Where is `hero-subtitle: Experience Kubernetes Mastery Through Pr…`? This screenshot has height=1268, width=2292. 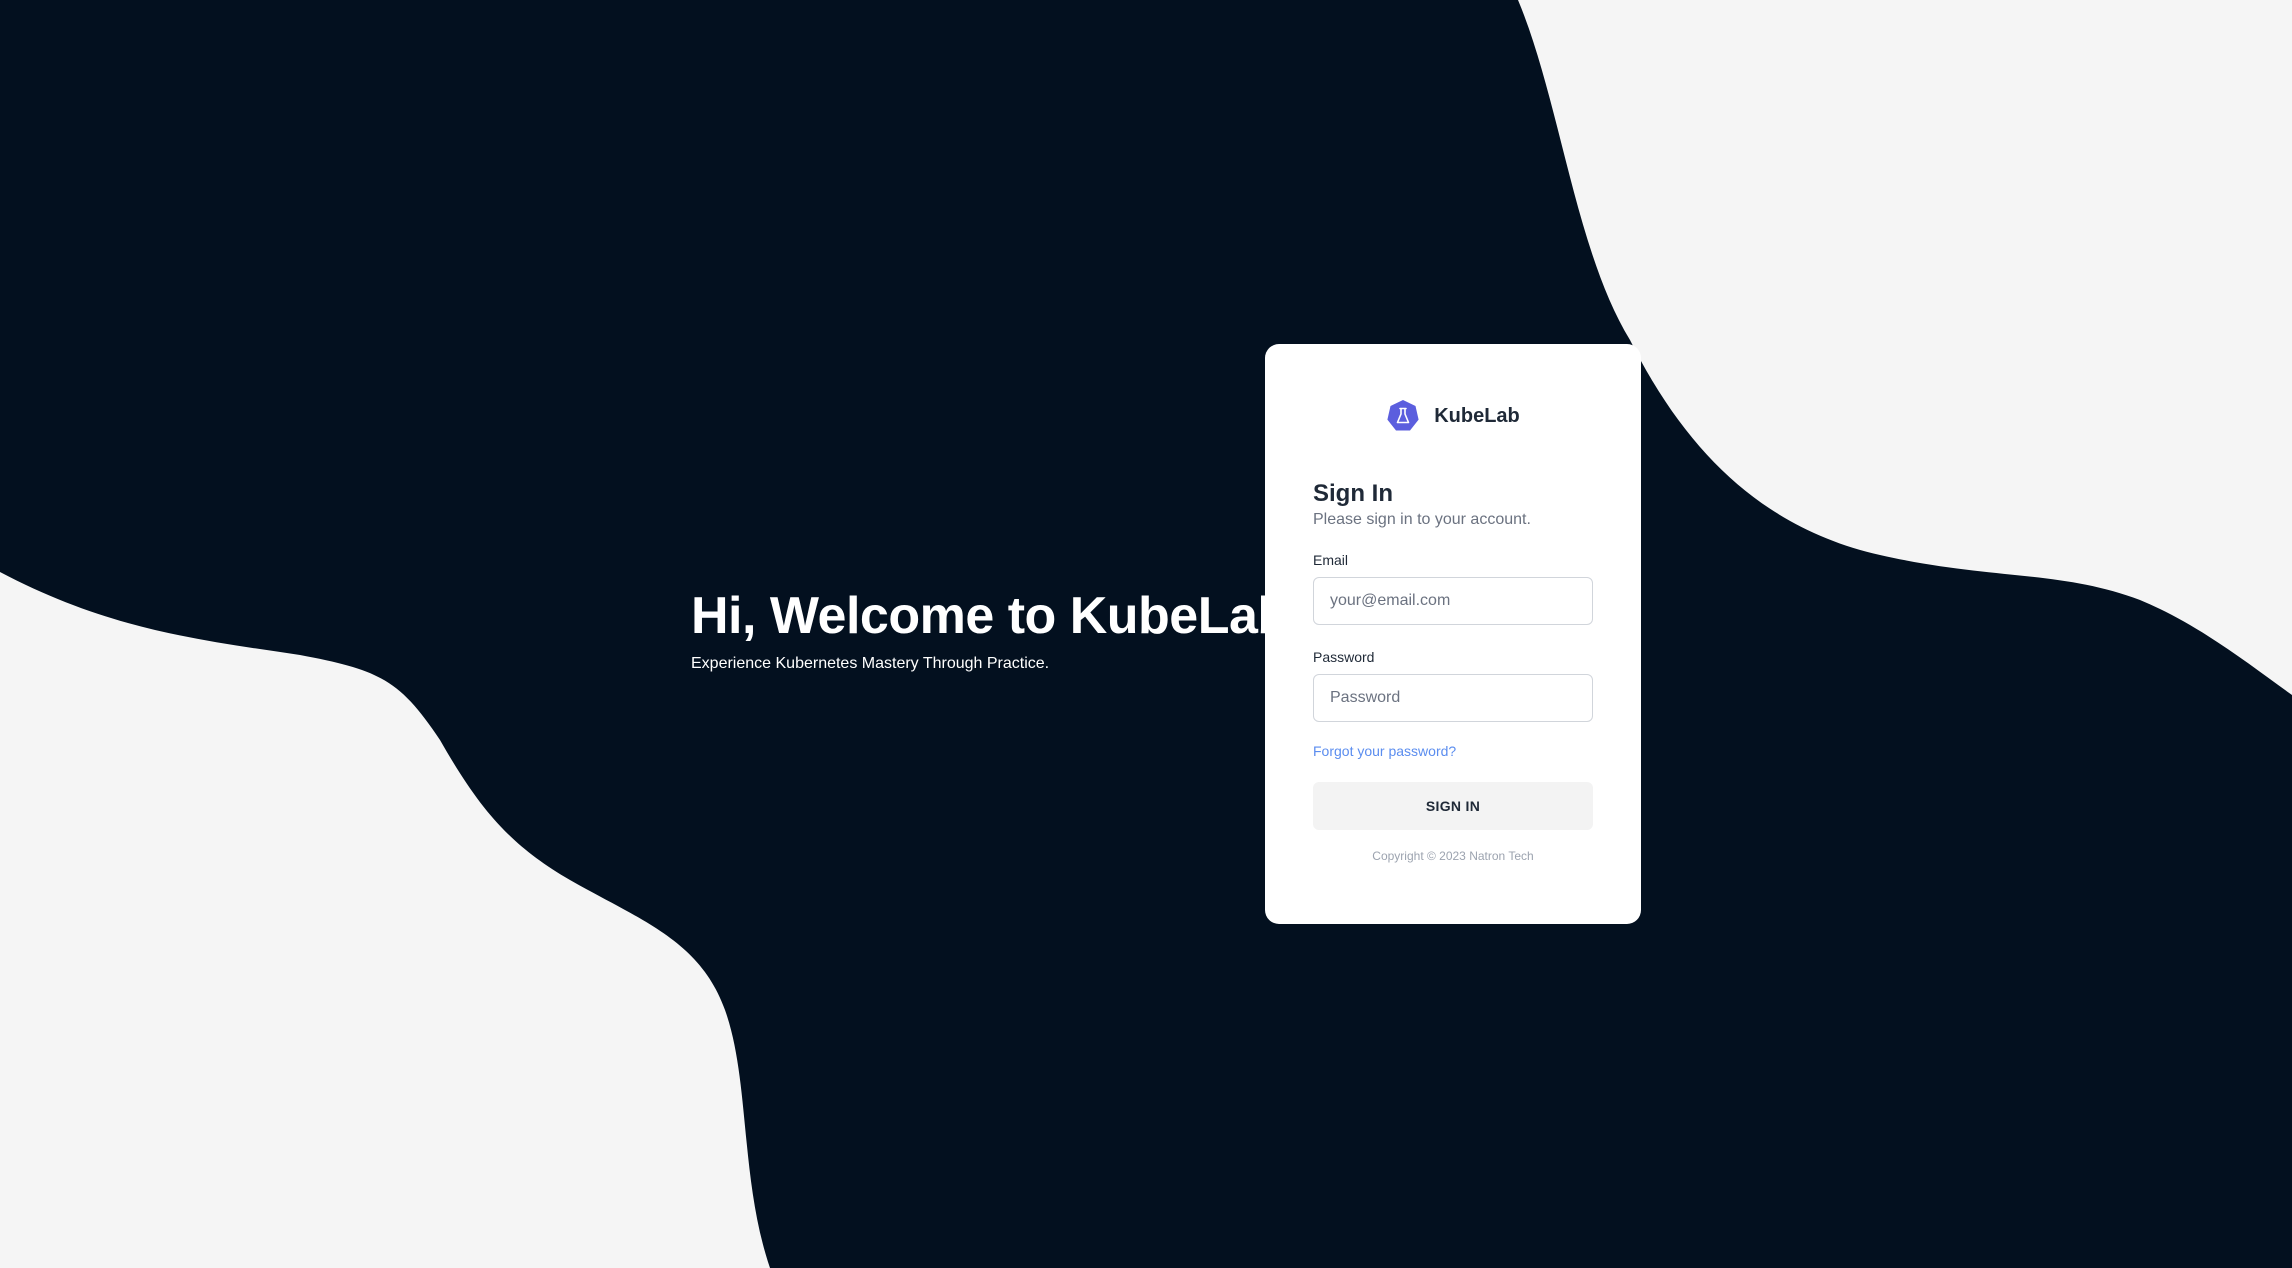
hero-subtitle: Experience Kubernetes Mastery Through Pr… is located at coordinates (870, 663).